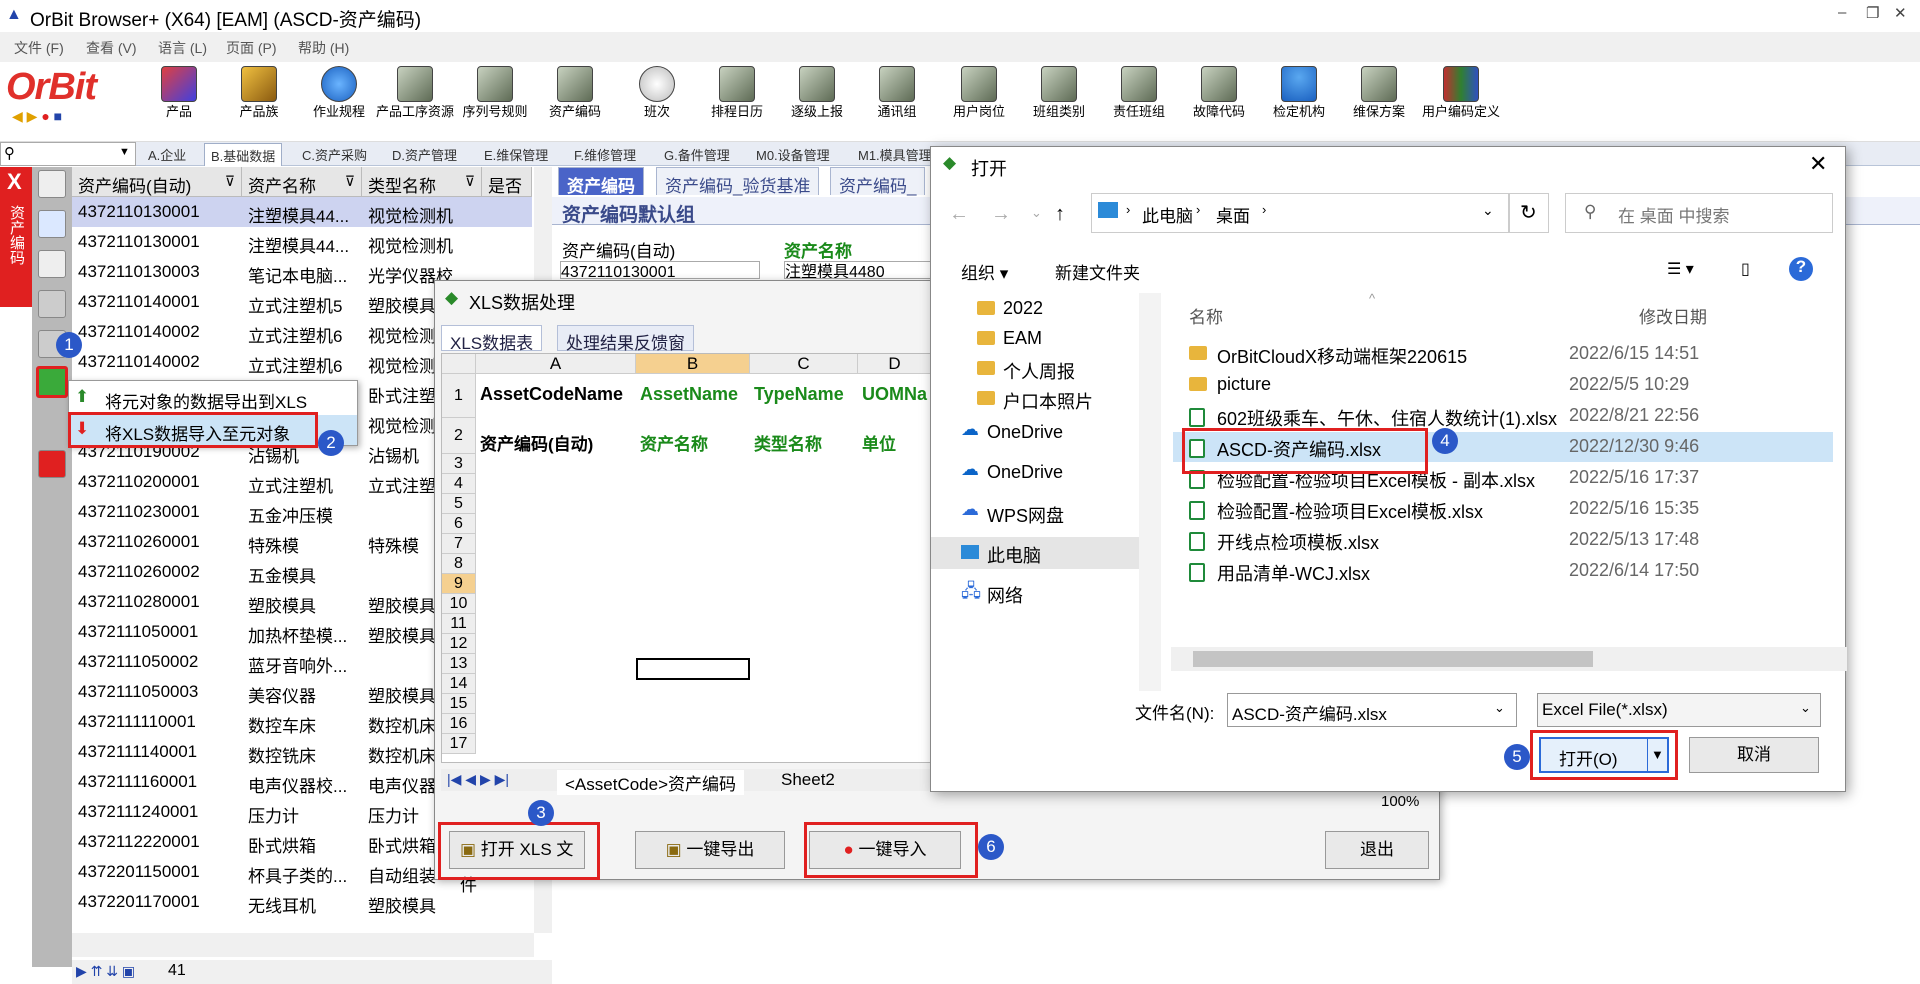 The width and height of the screenshot is (1920, 984). Describe the element at coordinates (693, 669) in the screenshot. I see `active-cell` at that location.